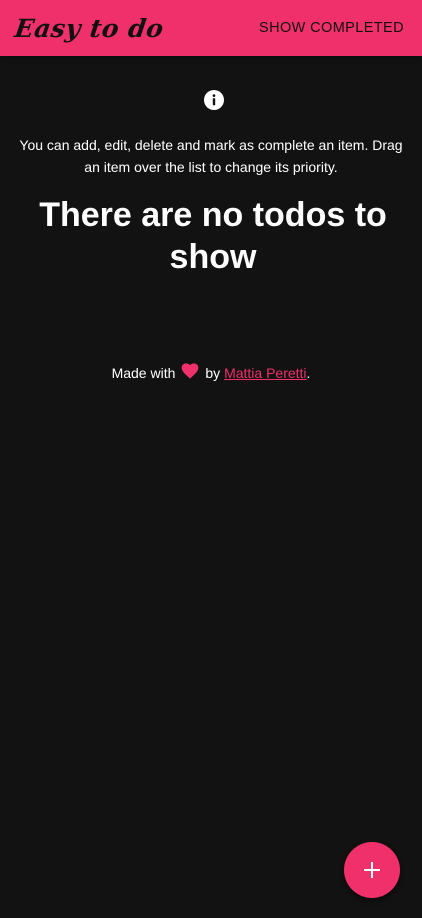 The image size is (422, 918). I want to click on plus-icon, so click(372, 870).